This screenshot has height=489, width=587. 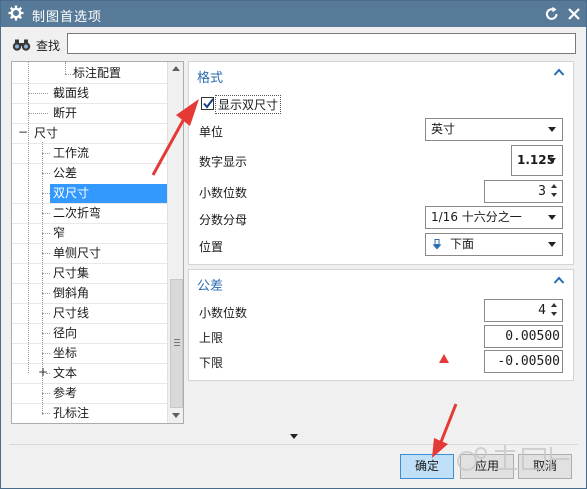 I want to click on tree-item-label: 截面线, so click(x=71, y=93).